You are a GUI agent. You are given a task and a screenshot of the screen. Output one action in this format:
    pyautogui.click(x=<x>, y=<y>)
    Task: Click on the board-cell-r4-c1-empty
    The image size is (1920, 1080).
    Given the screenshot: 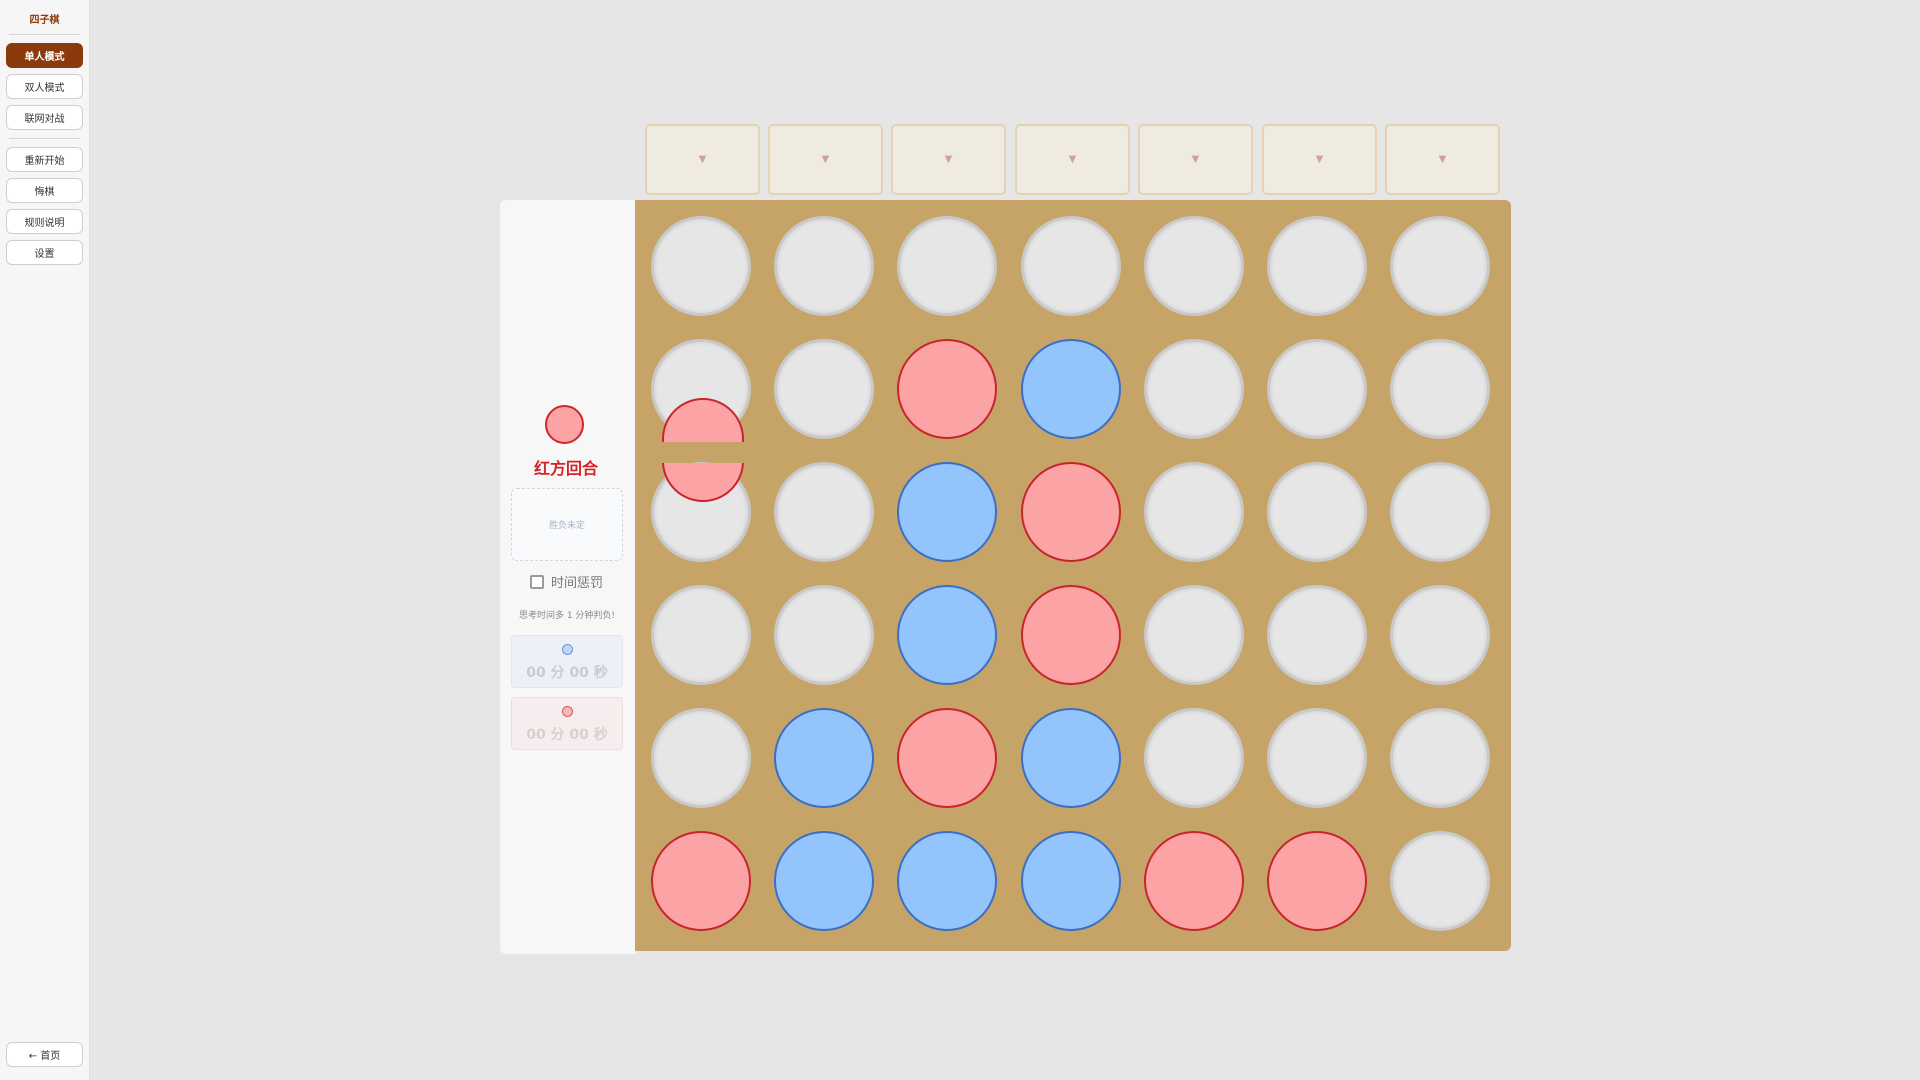 What is the action you would take?
    pyautogui.click(x=701, y=635)
    